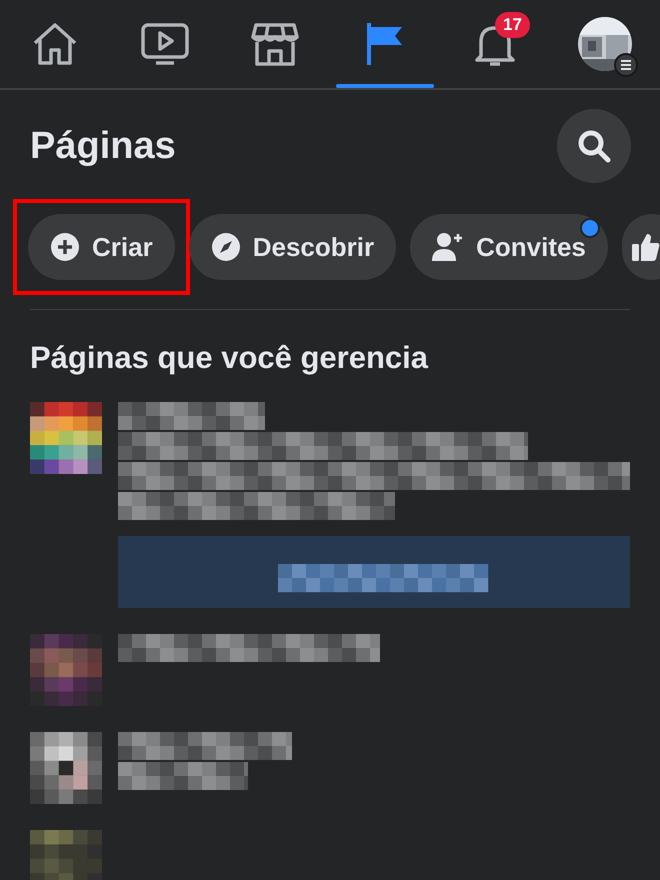 This screenshot has width=660, height=880. What do you see at coordinates (594, 146) in the screenshot?
I see `search-icon` at bounding box center [594, 146].